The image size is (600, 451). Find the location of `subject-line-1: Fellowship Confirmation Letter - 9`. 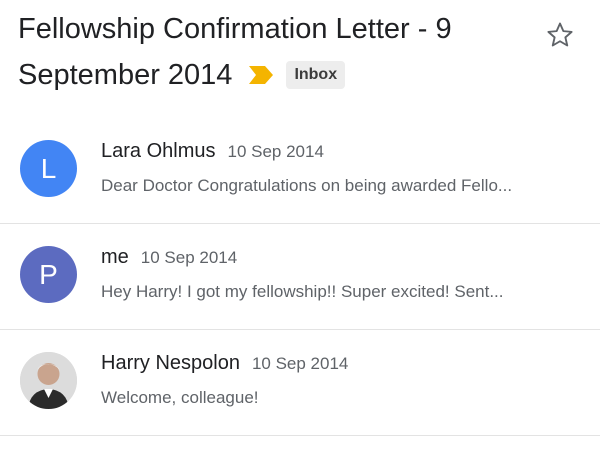

subject-line-1: Fellowship Confirmation Letter - 9 is located at coordinates (235, 29).